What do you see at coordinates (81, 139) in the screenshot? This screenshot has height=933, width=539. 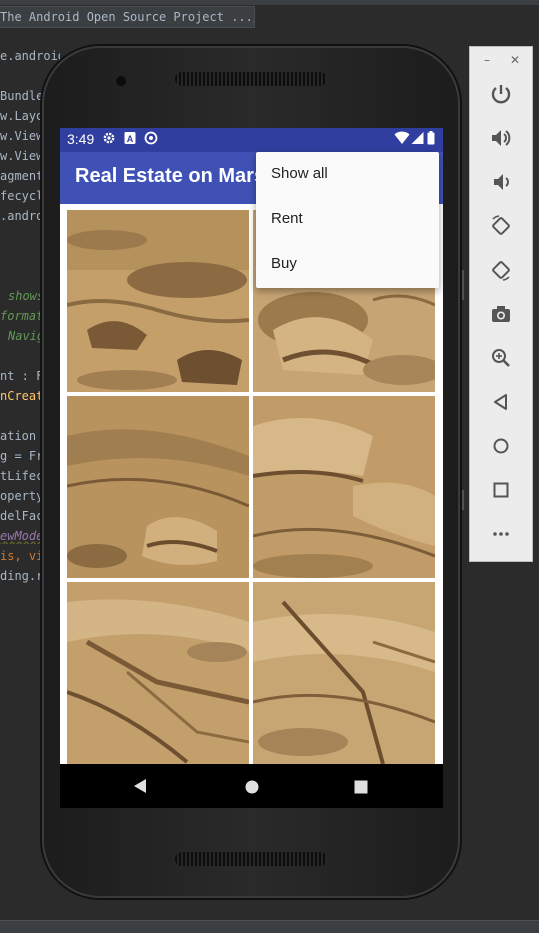 I see `status-time: 3:49` at bounding box center [81, 139].